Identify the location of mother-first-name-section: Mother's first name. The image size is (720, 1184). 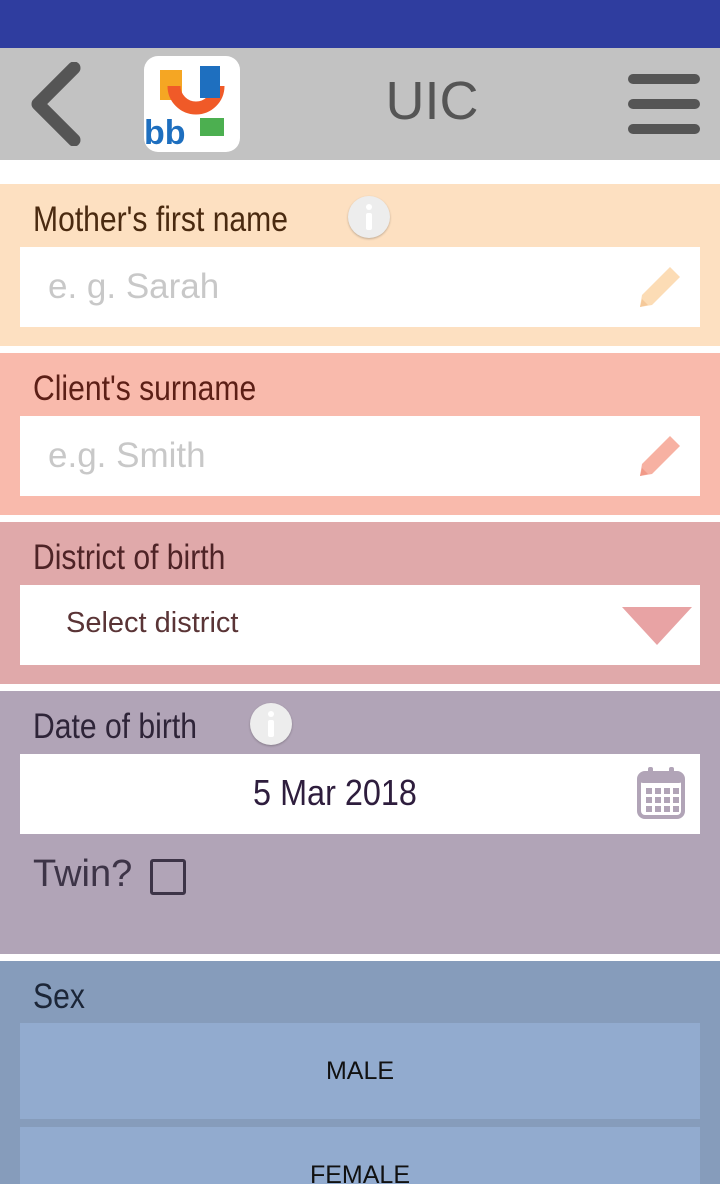
(360, 265).